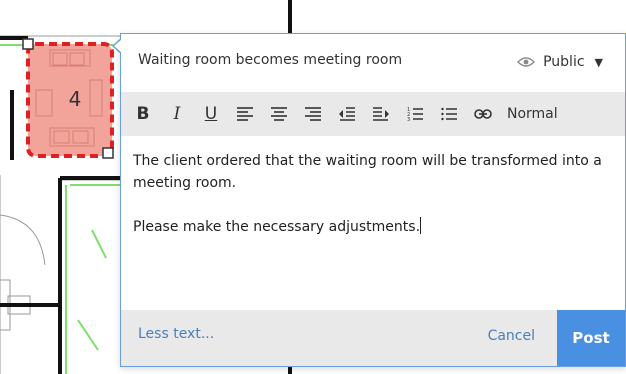 The image size is (626, 374). What do you see at coordinates (415, 114) in the screenshot?
I see `numbered-list-icon: 123` at bounding box center [415, 114].